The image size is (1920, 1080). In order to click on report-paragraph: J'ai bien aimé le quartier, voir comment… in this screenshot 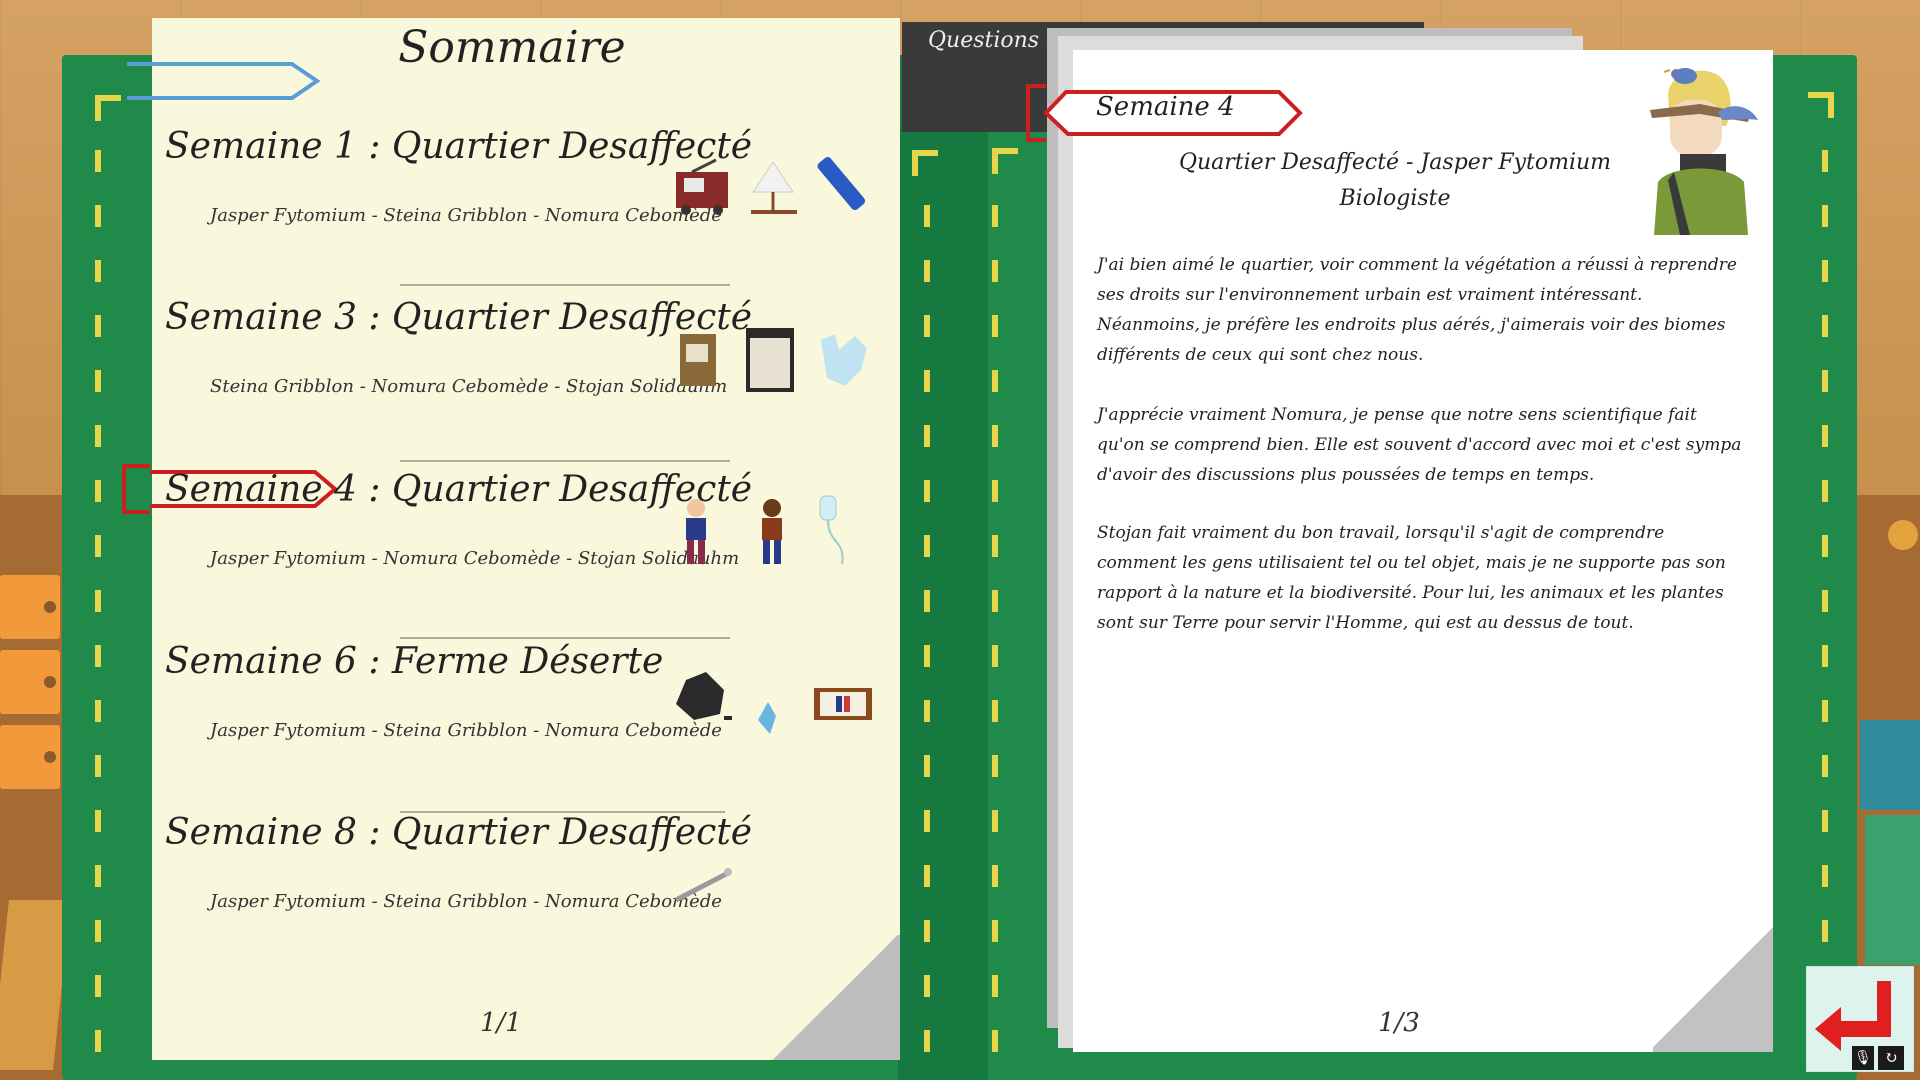, I will do `click(1417, 310)`.